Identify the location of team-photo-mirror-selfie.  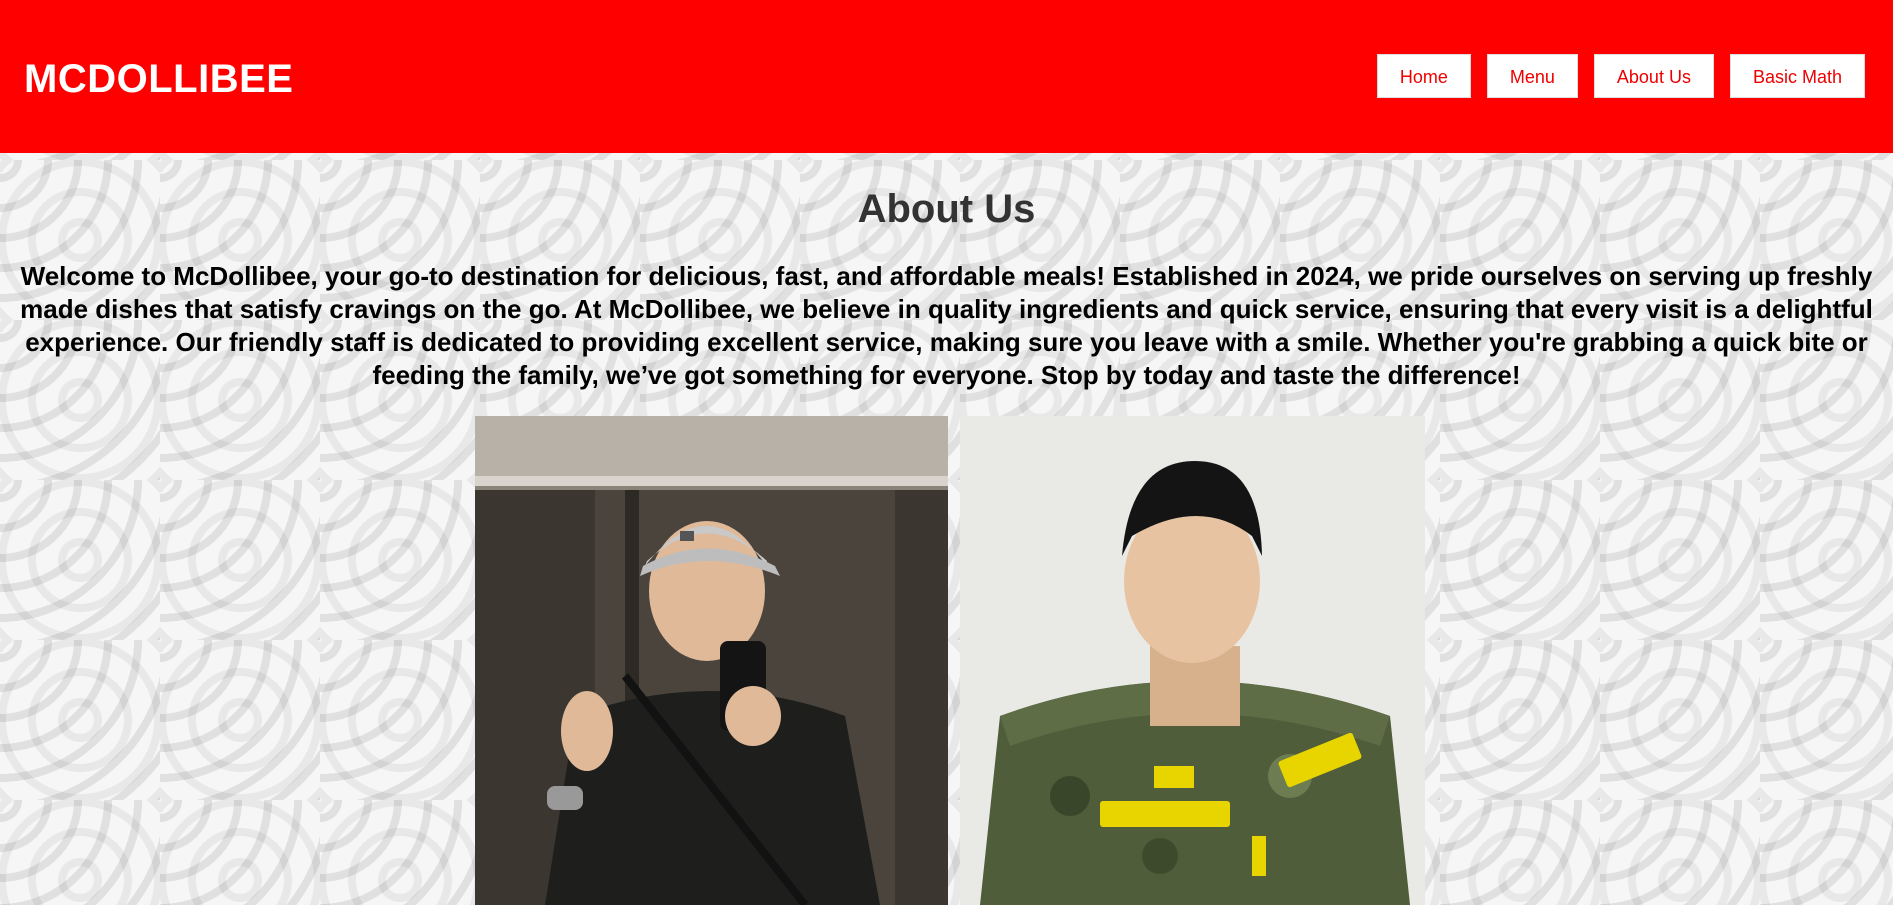
(711, 660).